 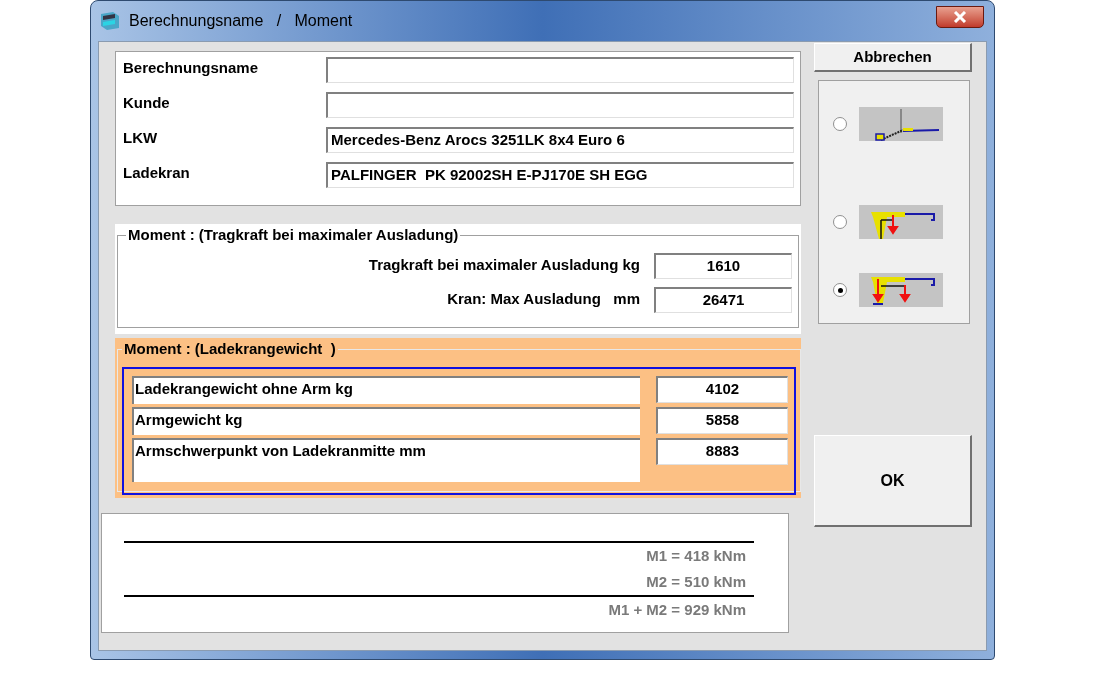 What do you see at coordinates (723, 299) in the screenshot?
I see `value-field: 26471` at bounding box center [723, 299].